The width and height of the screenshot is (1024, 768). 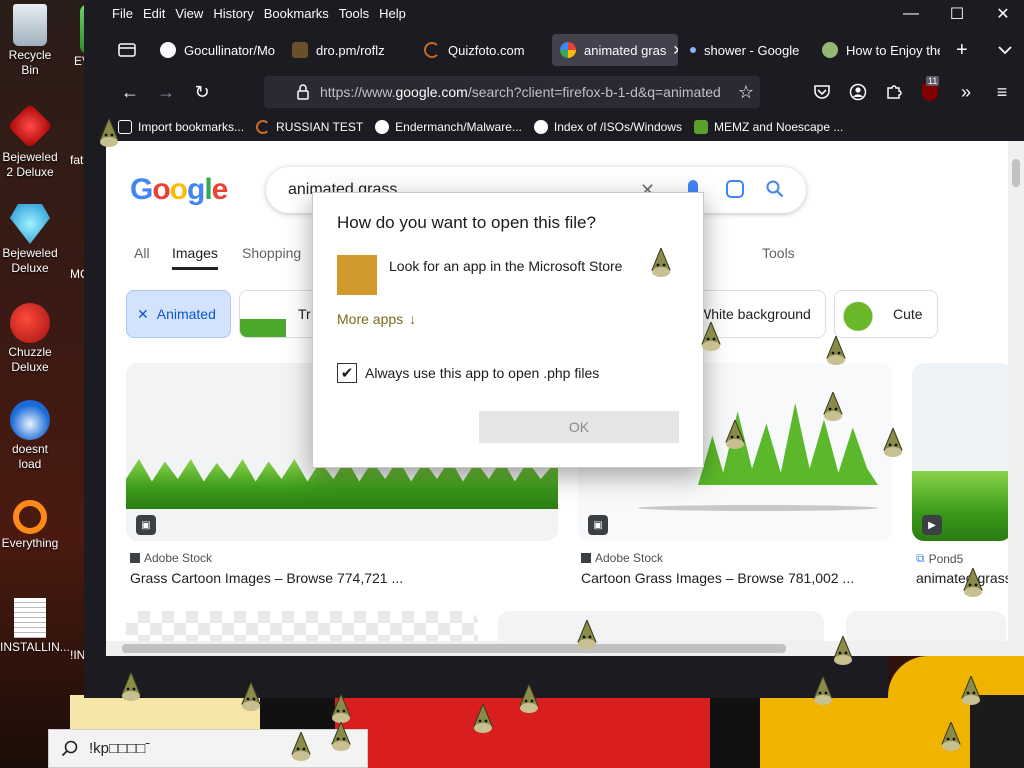 I want to click on bookmark-star-button: ☆, so click(x=746, y=92).